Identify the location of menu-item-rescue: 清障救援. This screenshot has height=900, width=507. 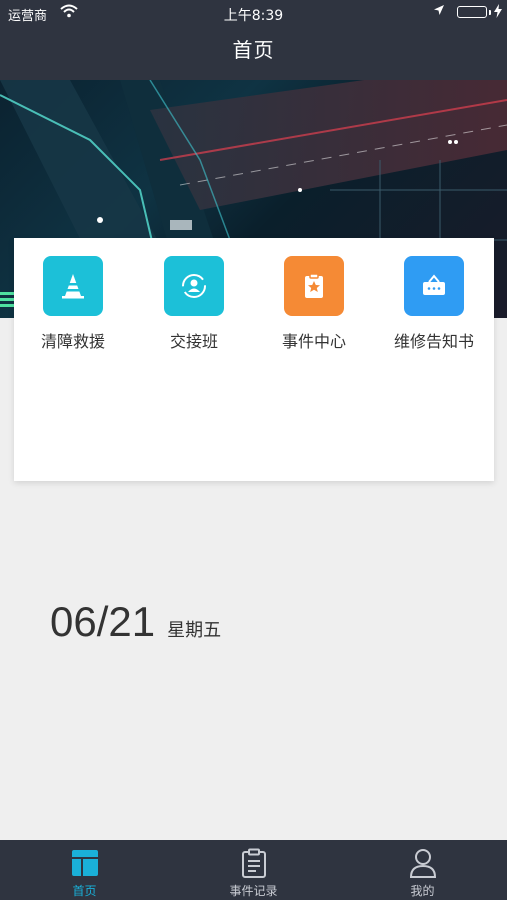
(73, 304).